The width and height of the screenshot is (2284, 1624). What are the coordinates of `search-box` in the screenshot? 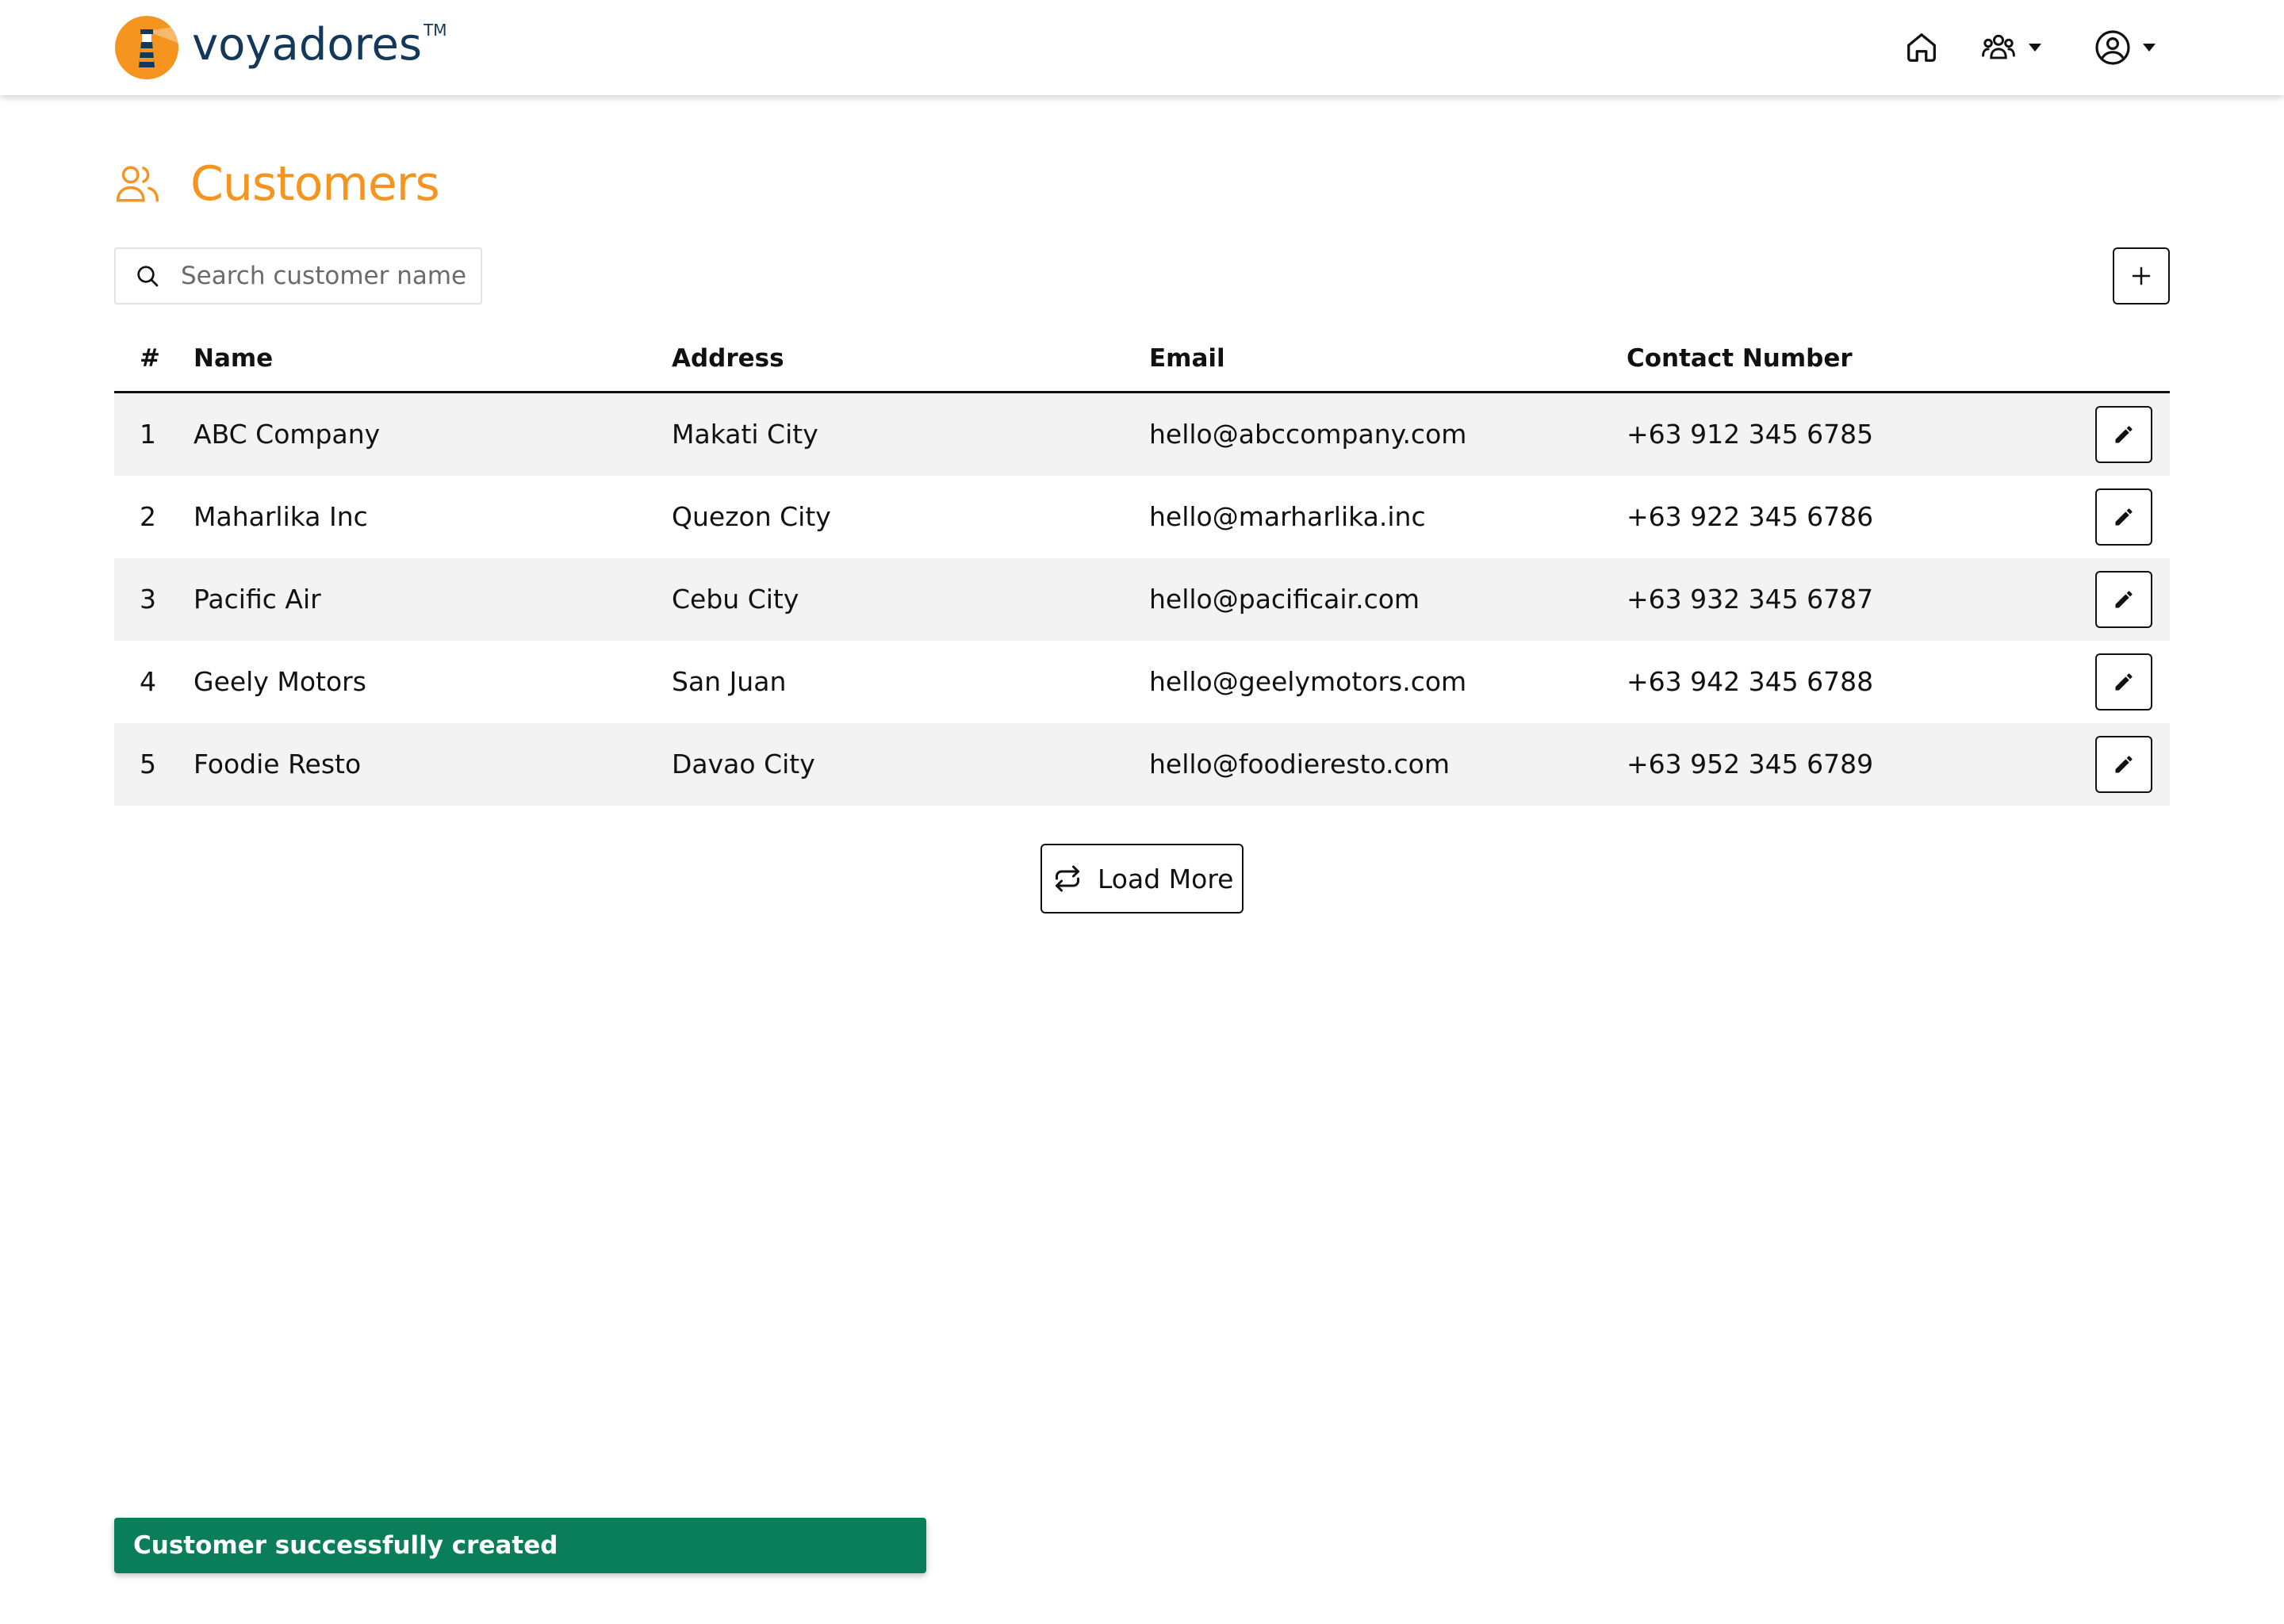 It's located at (298, 275).